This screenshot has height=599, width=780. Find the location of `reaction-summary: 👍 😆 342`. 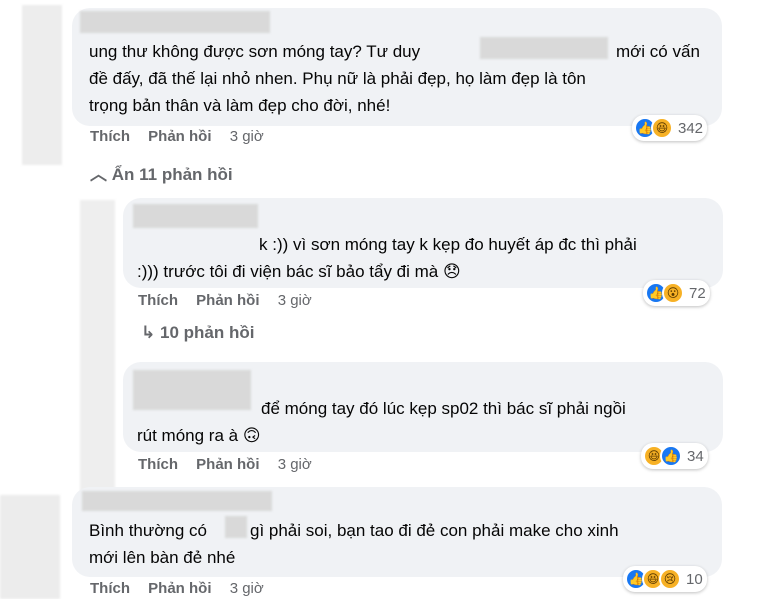

reaction-summary: 👍 😆 342 is located at coordinates (670, 128).